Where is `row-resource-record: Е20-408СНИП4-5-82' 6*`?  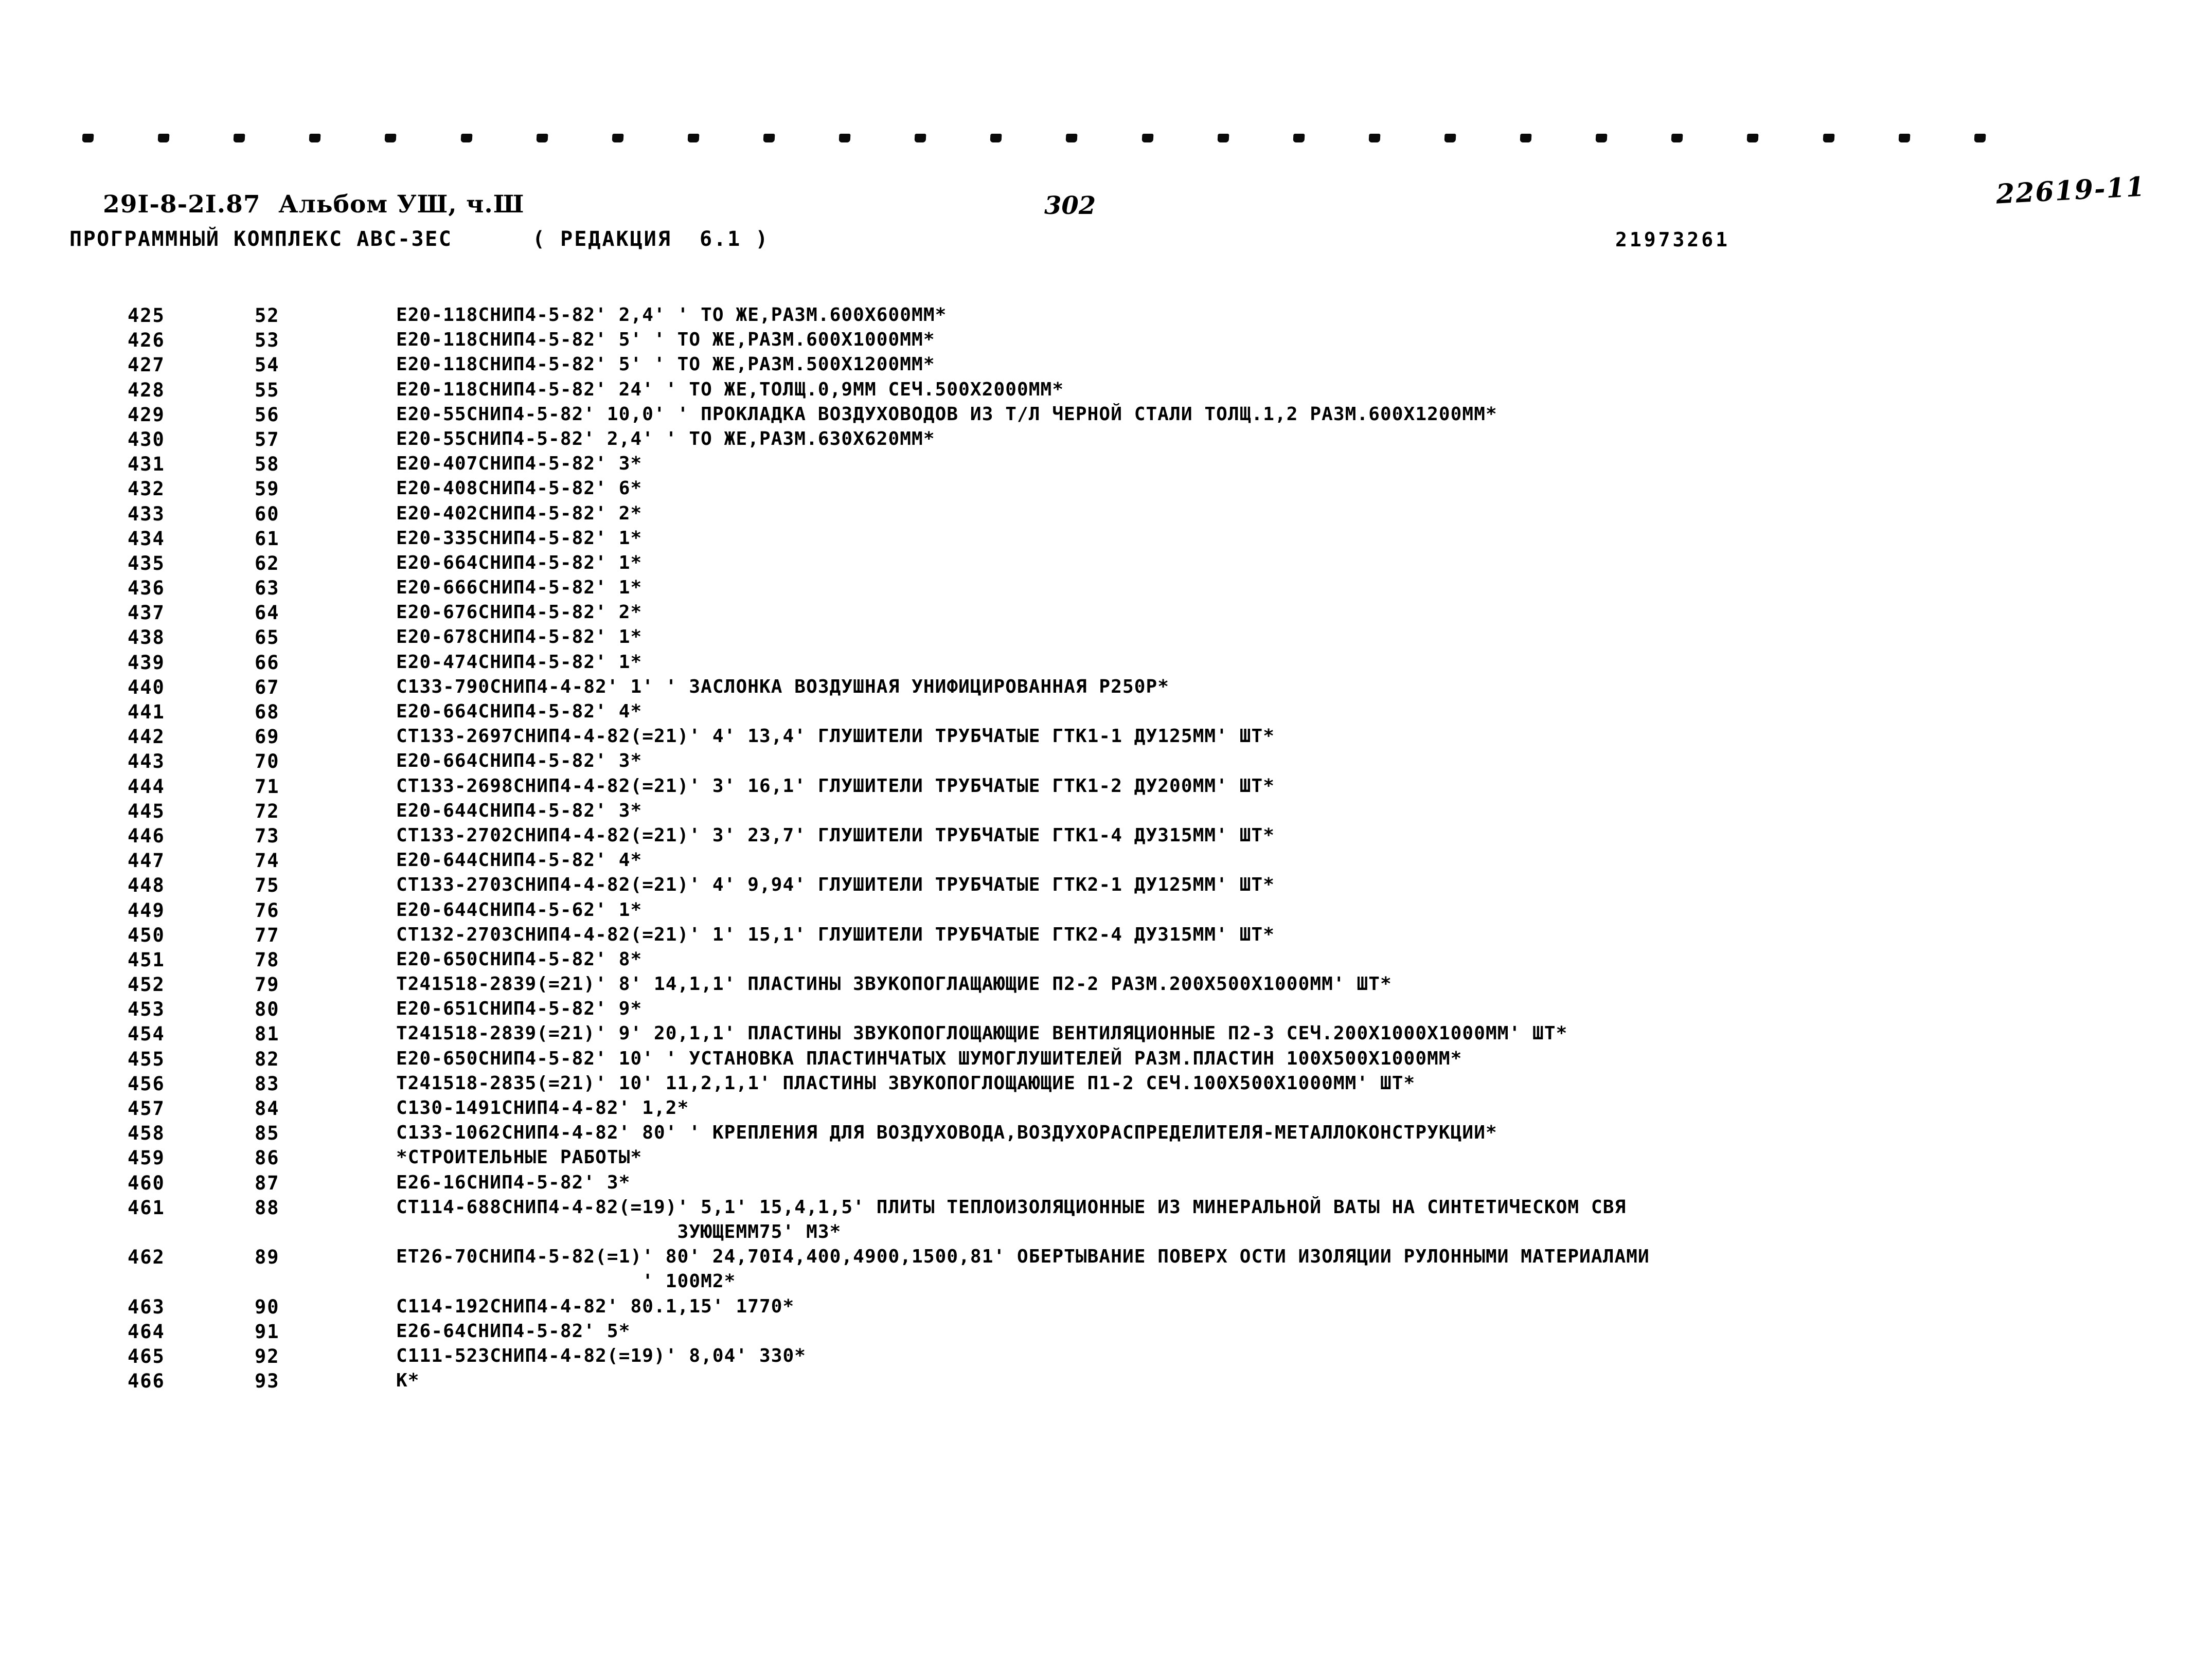
row-resource-record: Е20-408СНИП4-5-82' 6* is located at coordinates (519, 489).